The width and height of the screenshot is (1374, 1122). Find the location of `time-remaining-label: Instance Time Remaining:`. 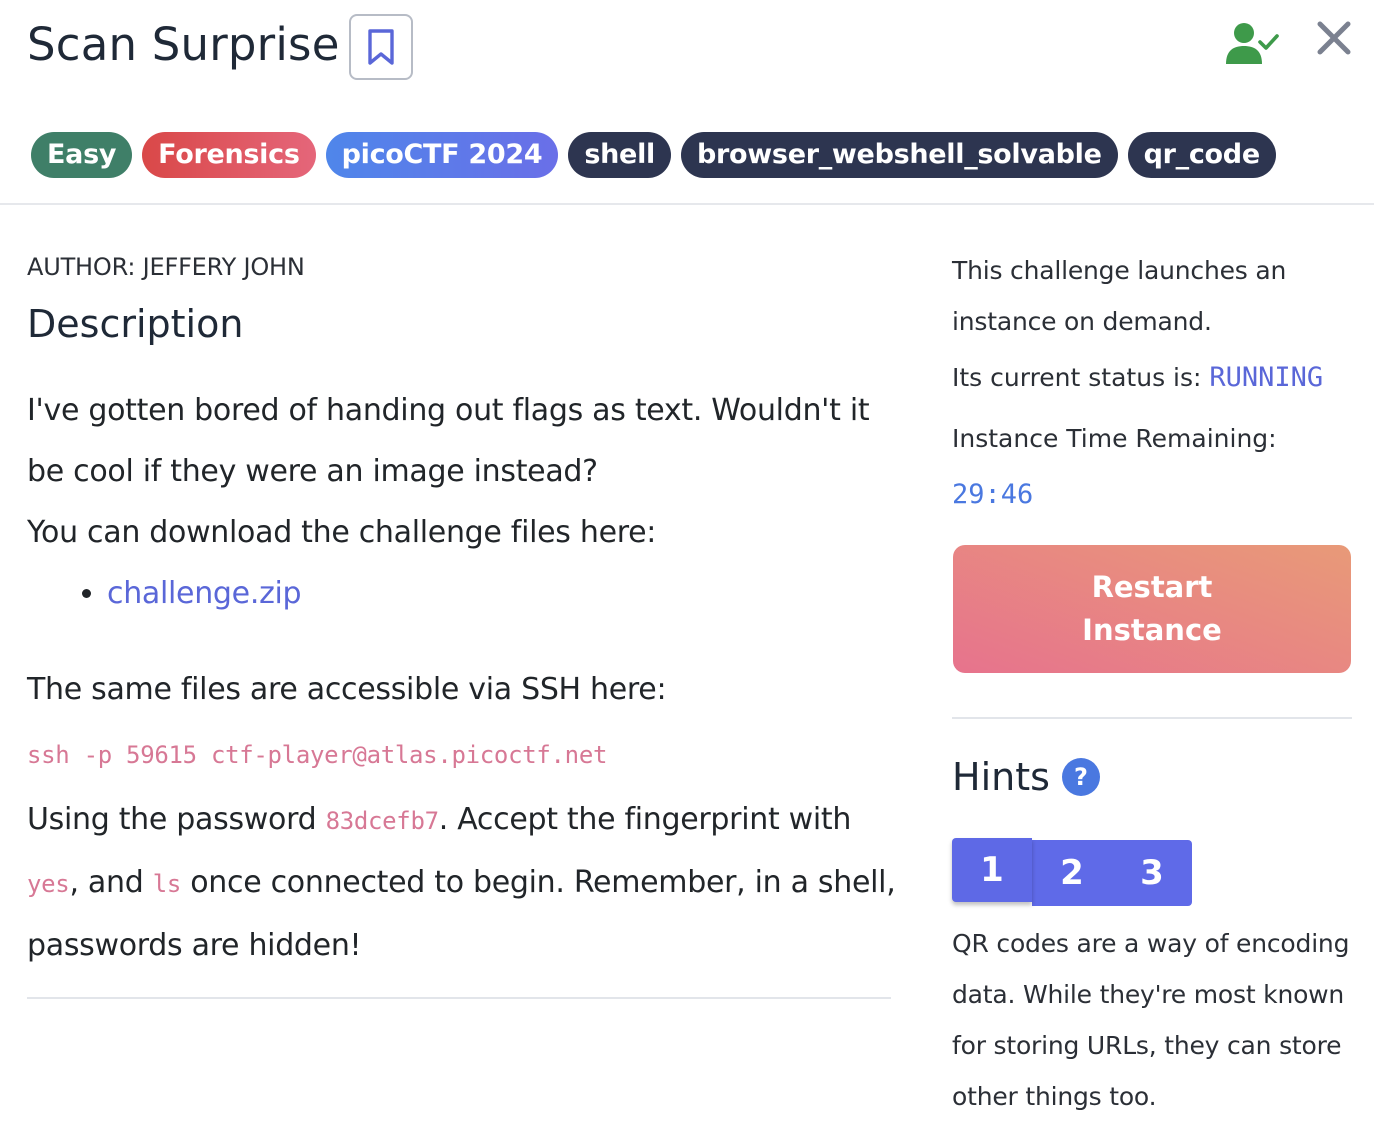

time-remaining-label: Instance Time Remaining: is located at coordinates (1114, 438).